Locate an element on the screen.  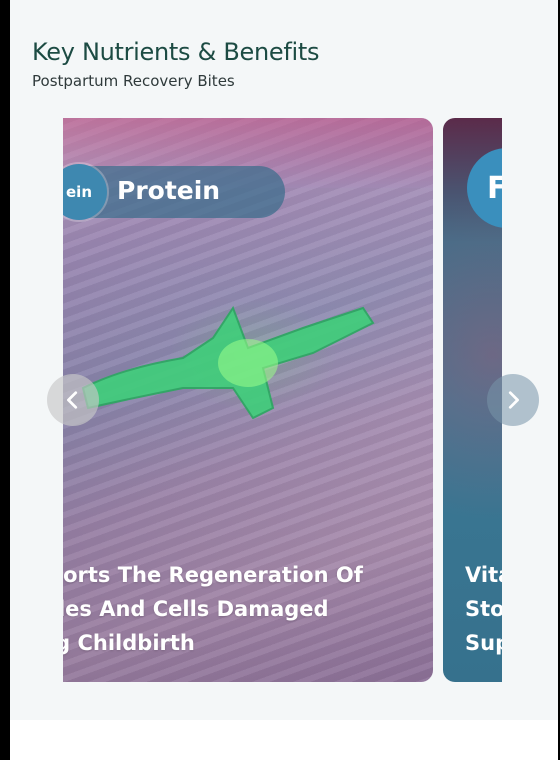
carousel-next-button is located at coordinates (513, 400).